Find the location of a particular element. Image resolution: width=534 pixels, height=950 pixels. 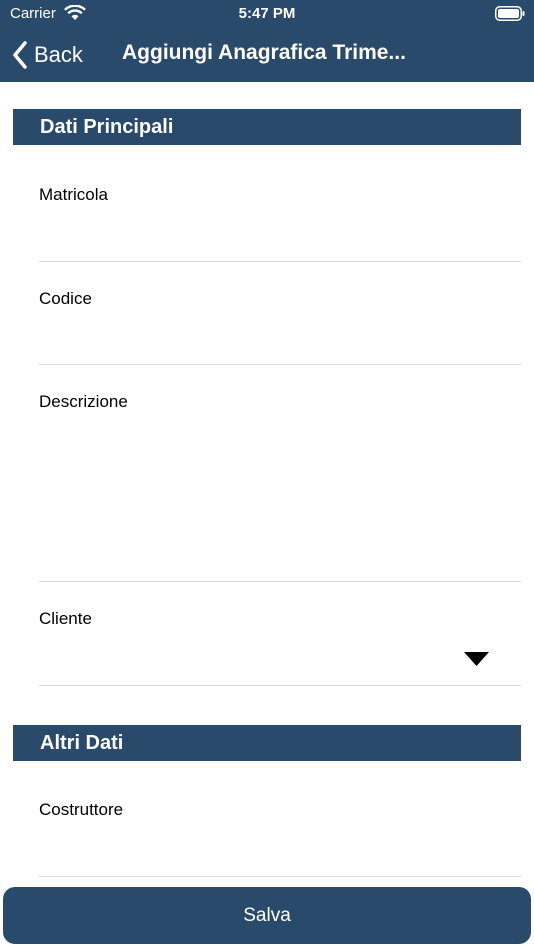

clock-label: 5:47 PM is located at coordinates (267, 13).